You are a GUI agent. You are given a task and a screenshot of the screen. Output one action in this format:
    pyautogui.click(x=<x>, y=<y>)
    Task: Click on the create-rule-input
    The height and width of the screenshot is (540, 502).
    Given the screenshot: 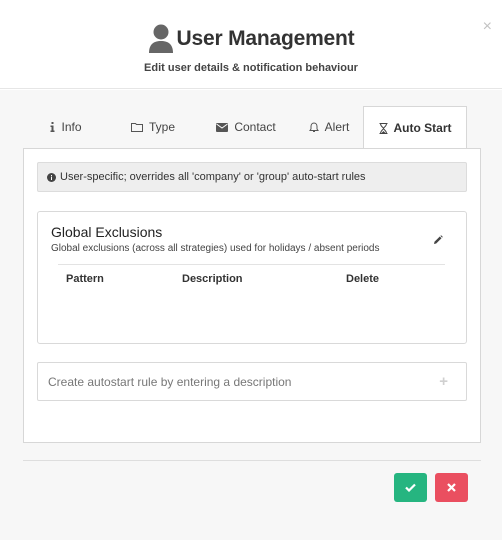 What is the action you would take?
    pyautogui.click(x=238, y=381)
    